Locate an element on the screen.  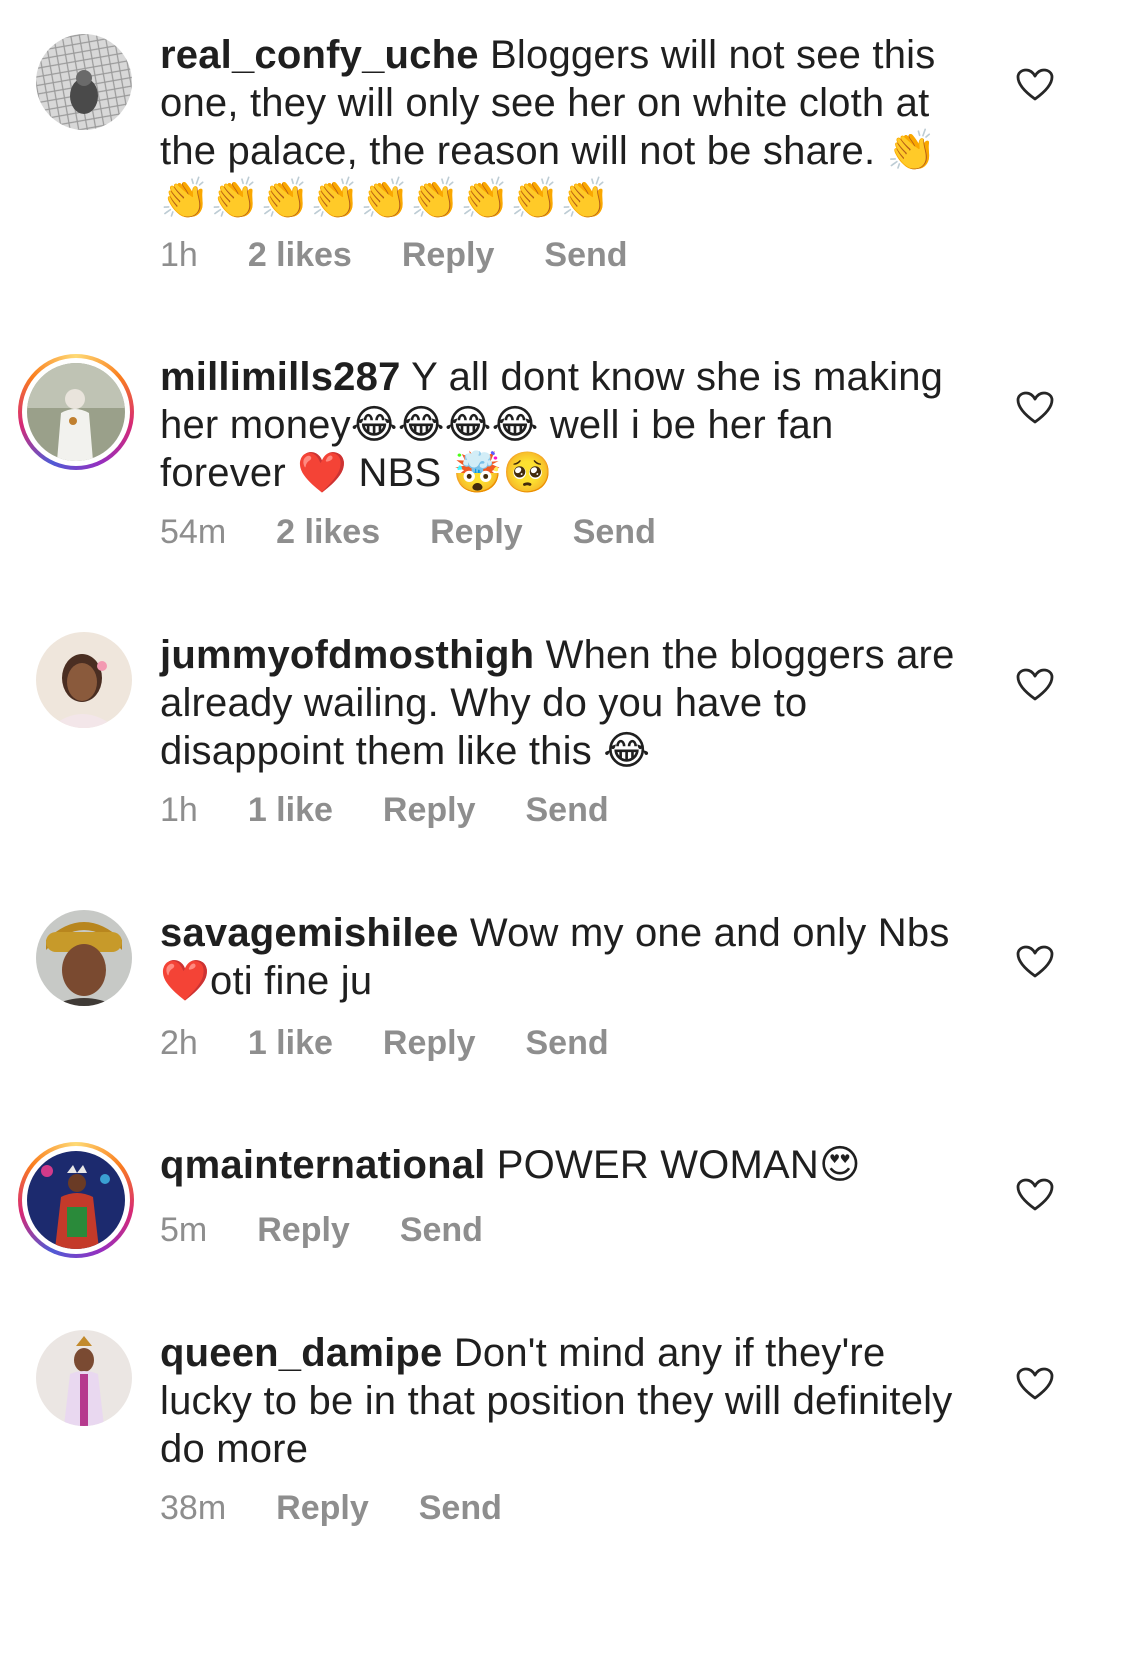
comment-username: real_confy_uche is located at coordinates (319, 55).